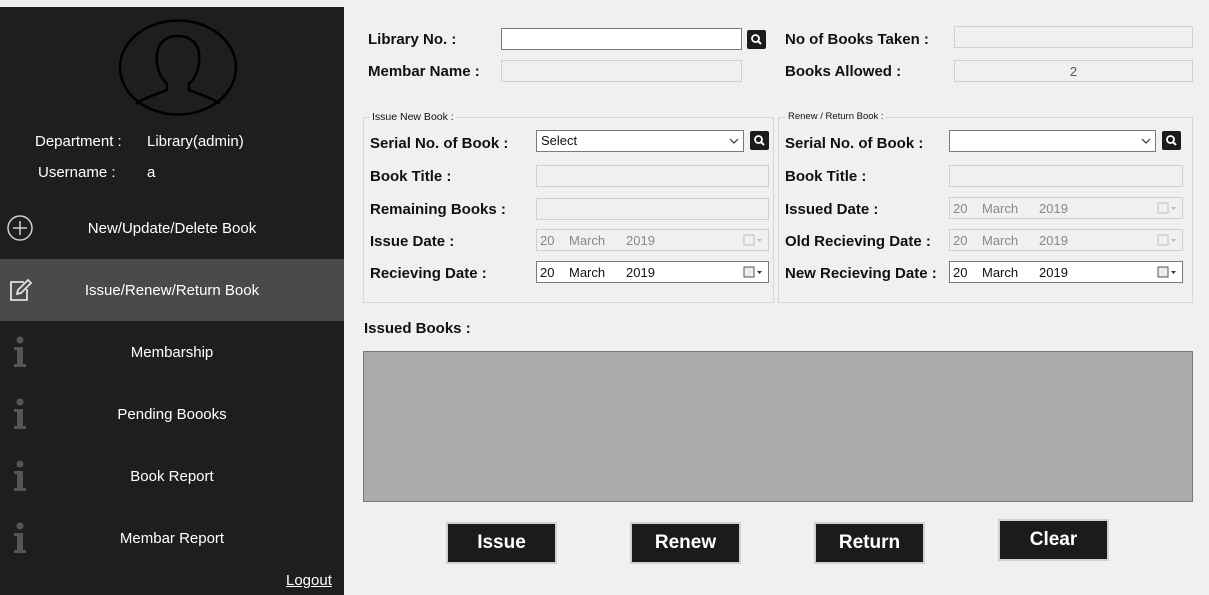 The width and height of the screenshot is (1209, 595). Describe the element at coordinates (195, 141) in the screenshot. I see `department-value: Library(admin)` at that location.